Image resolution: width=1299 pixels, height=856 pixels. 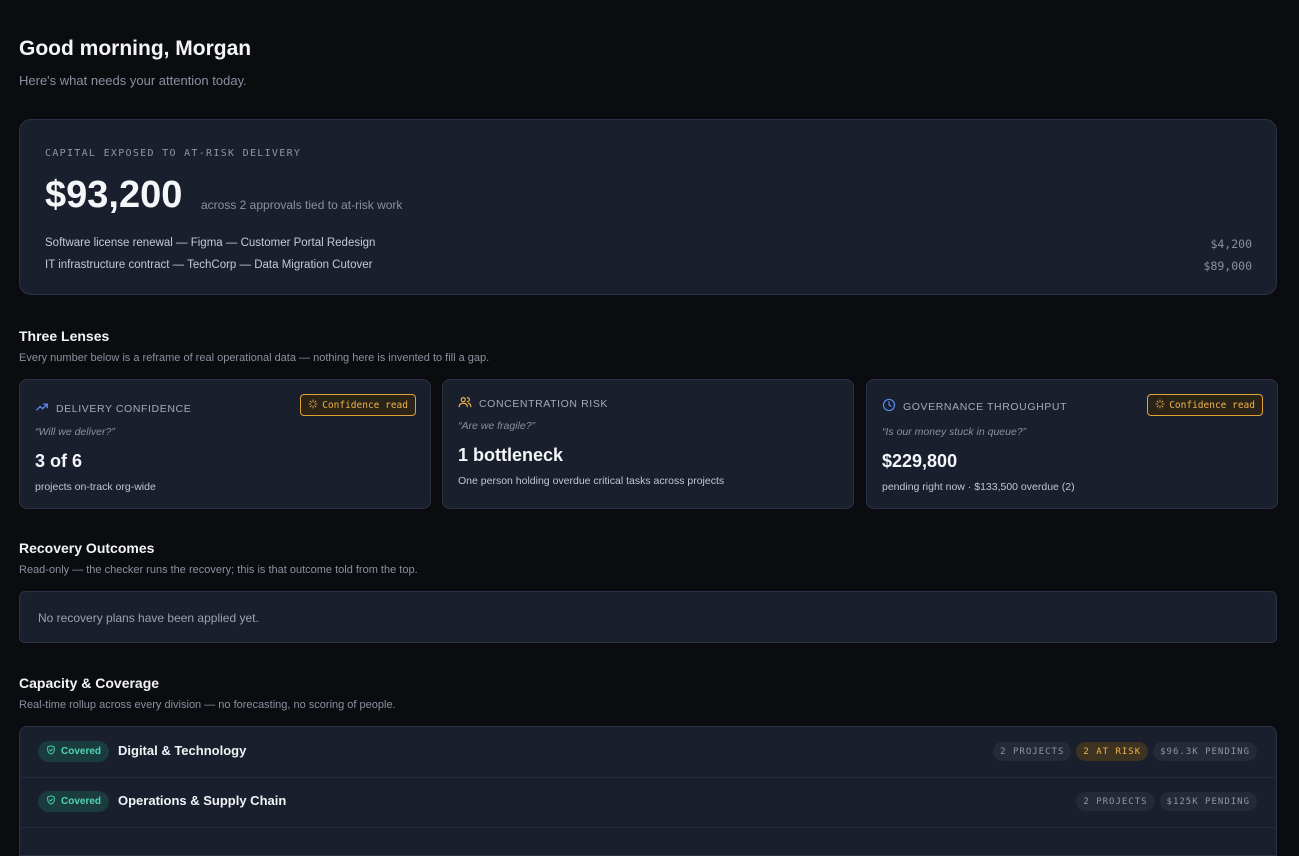 What do you see at coordinates (497, 426) in the screenshot?
I see `lens-question: “Are we fragile?”` at bounding box center [497, 426].